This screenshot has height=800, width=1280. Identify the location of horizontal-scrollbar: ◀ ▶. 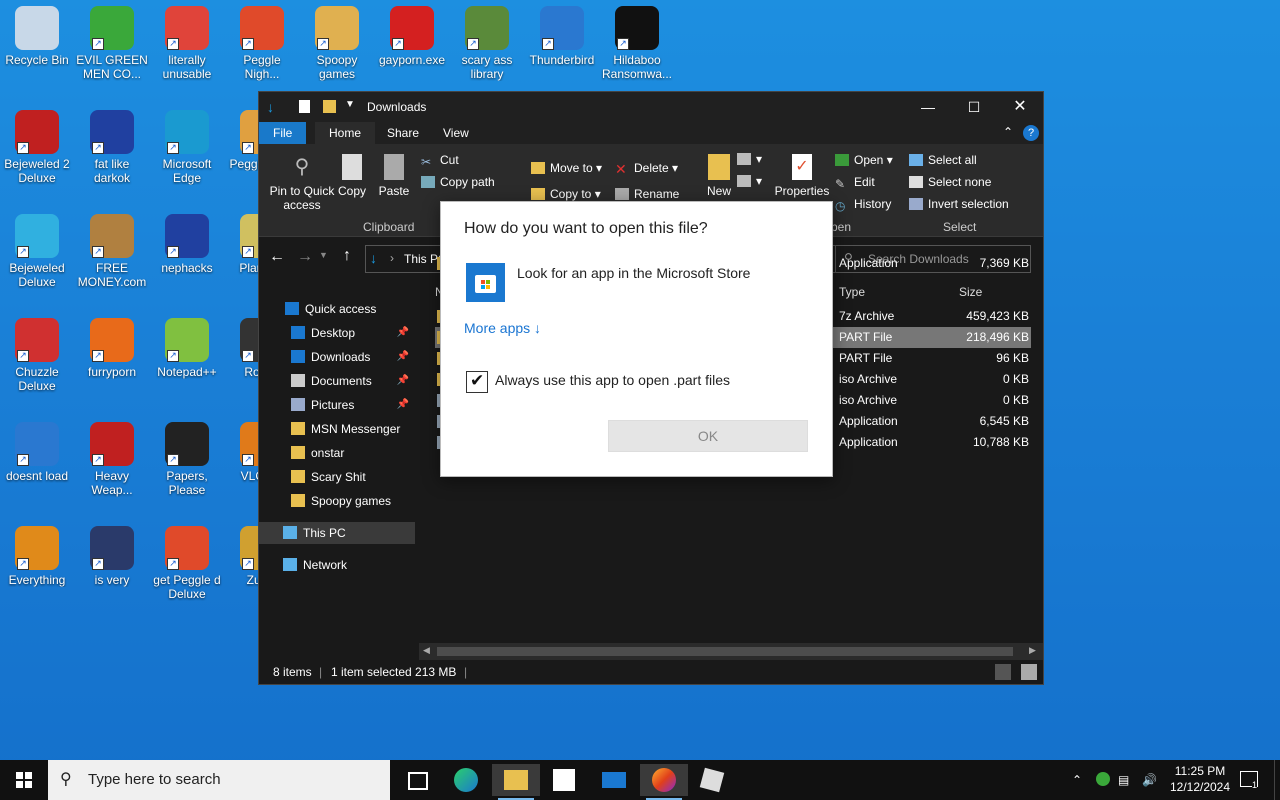
(731, 651).